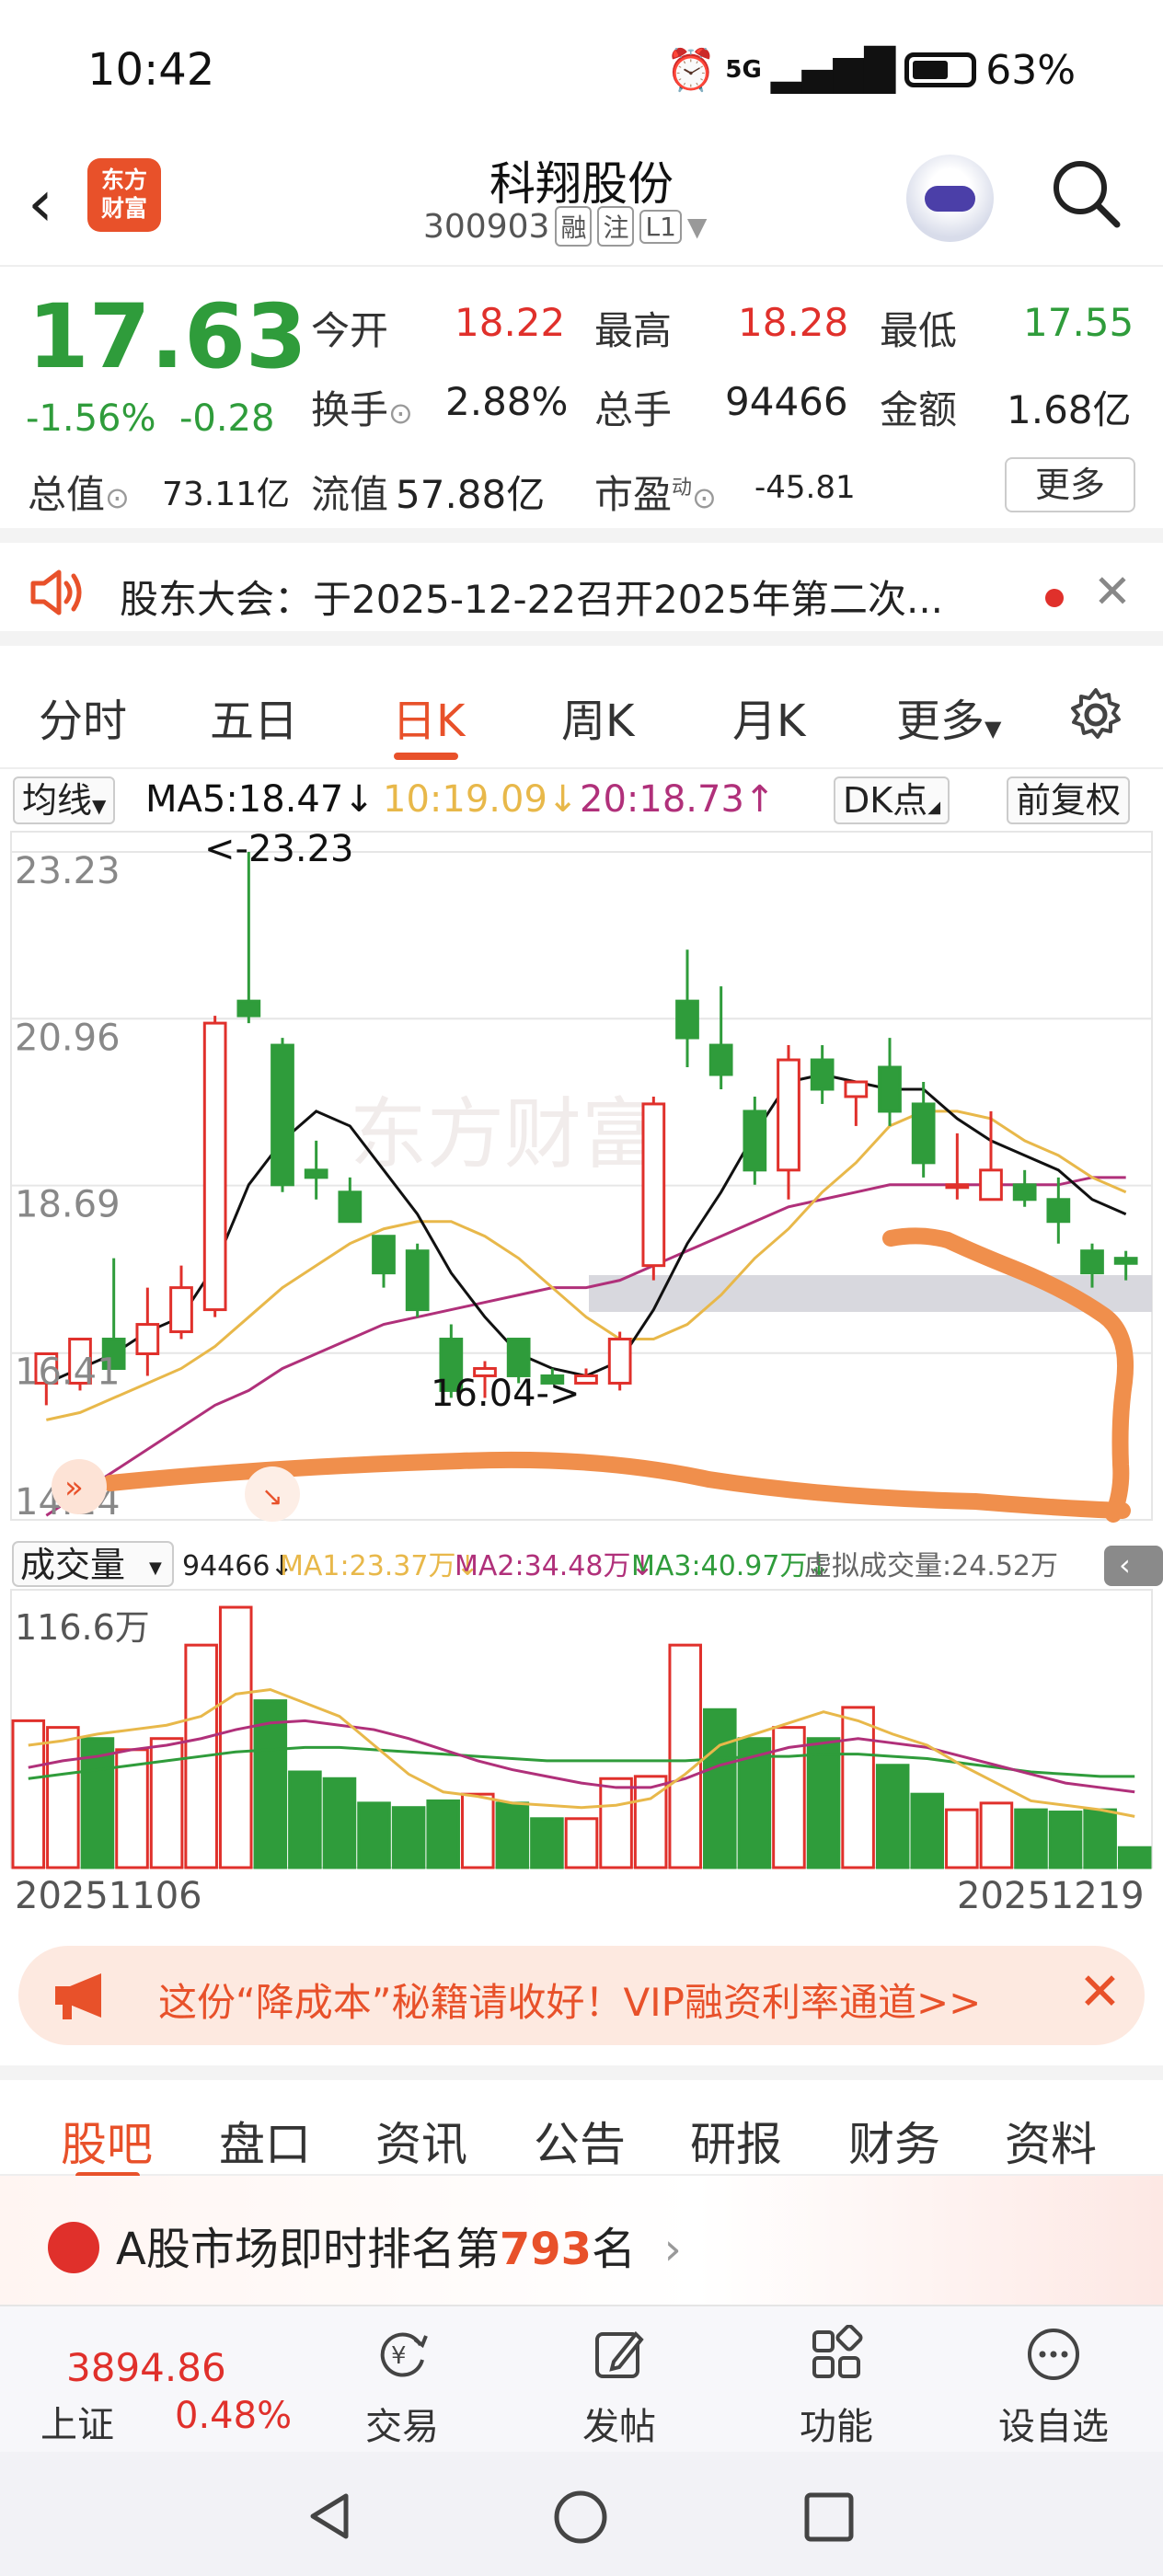 The image size is (1163, 2576). Describe the element at coordinates (941, 69) in the screenshot. I see `battery-icon` at that location.